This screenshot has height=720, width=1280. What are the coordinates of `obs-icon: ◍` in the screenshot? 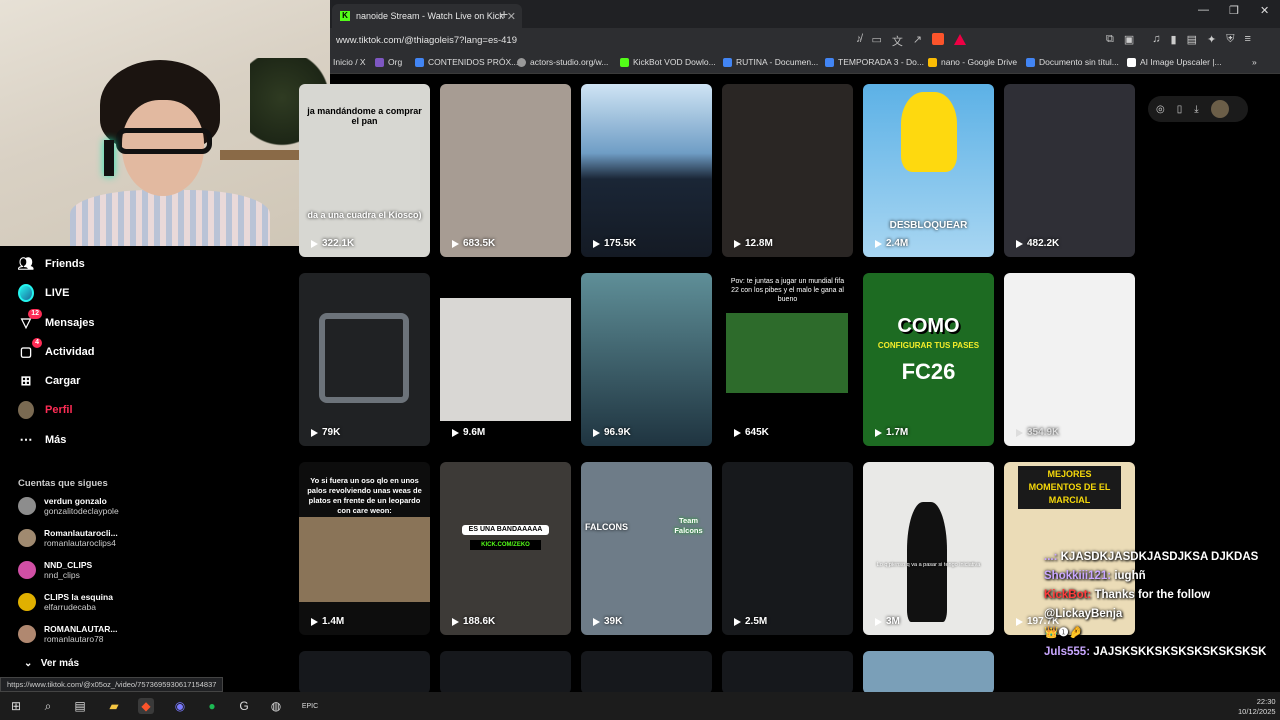 It's located at (276, 706).